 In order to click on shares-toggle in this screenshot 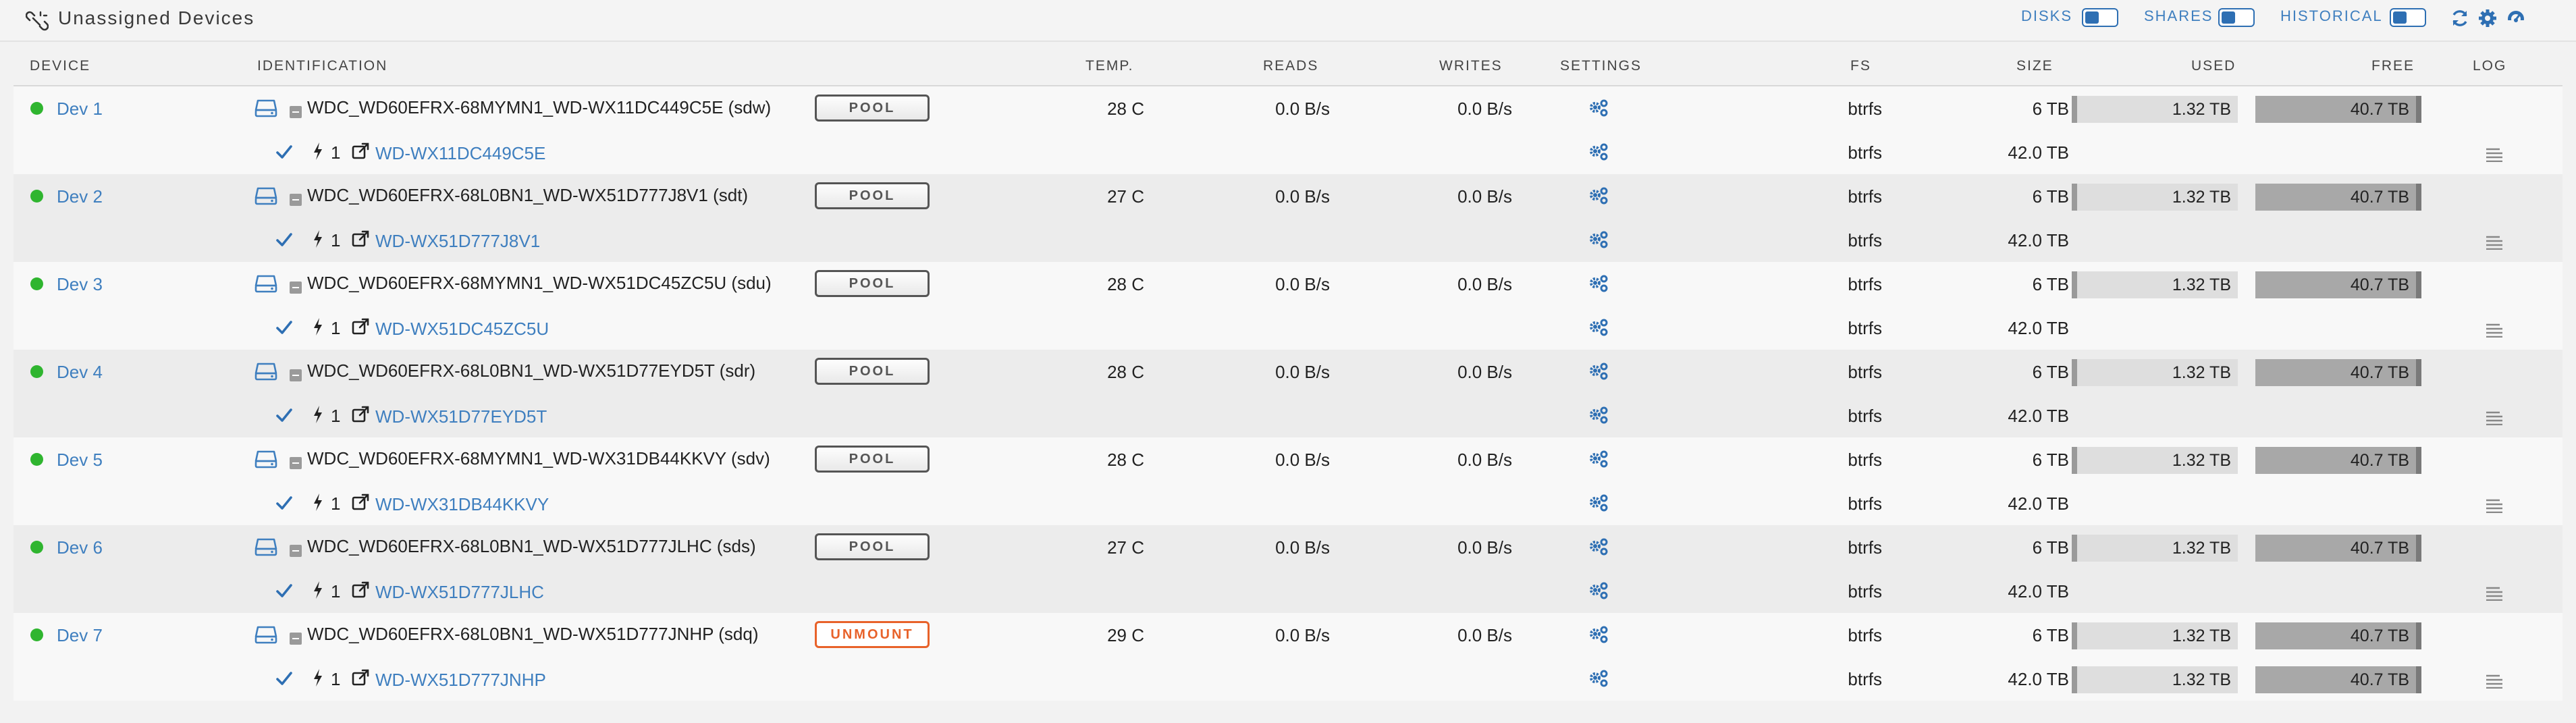, I will do `click(2236, 18)`.